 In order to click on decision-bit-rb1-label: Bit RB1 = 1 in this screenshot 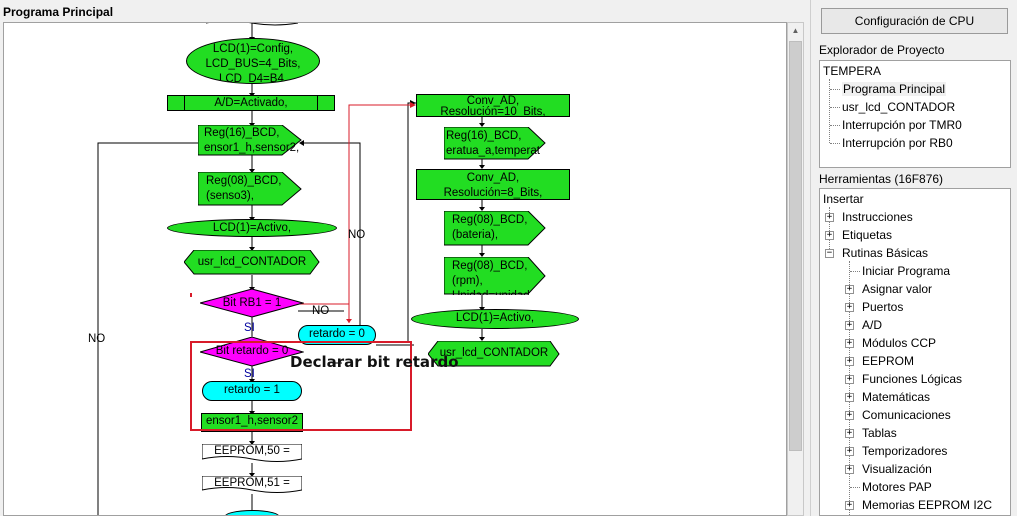, I will do `click(252, 303)`.